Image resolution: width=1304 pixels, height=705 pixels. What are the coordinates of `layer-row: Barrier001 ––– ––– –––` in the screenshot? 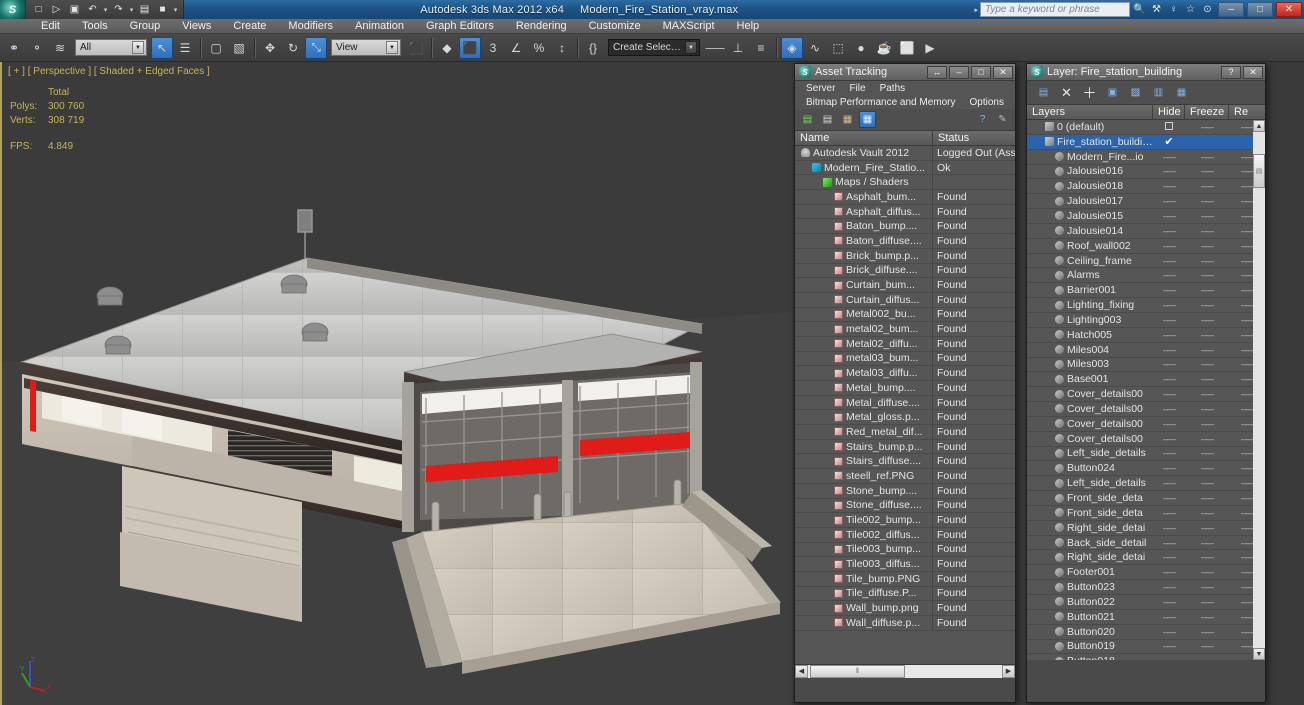 It's located at (1146, 291).